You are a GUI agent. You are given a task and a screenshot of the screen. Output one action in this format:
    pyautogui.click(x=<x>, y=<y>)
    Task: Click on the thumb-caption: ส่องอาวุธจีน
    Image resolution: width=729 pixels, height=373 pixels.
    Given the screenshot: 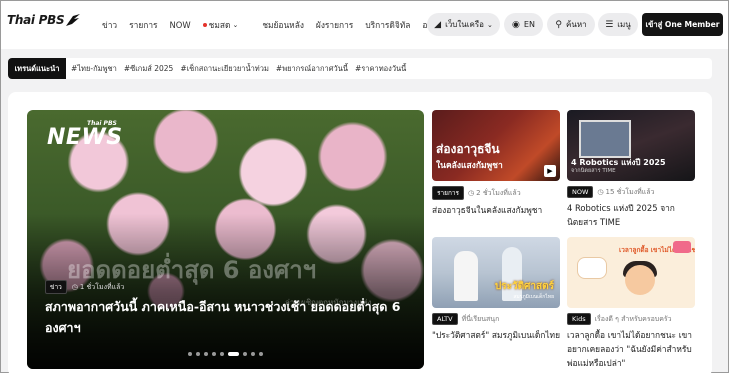 What is the action you would take?
    pyautogui.click(x=468, y=149)
    